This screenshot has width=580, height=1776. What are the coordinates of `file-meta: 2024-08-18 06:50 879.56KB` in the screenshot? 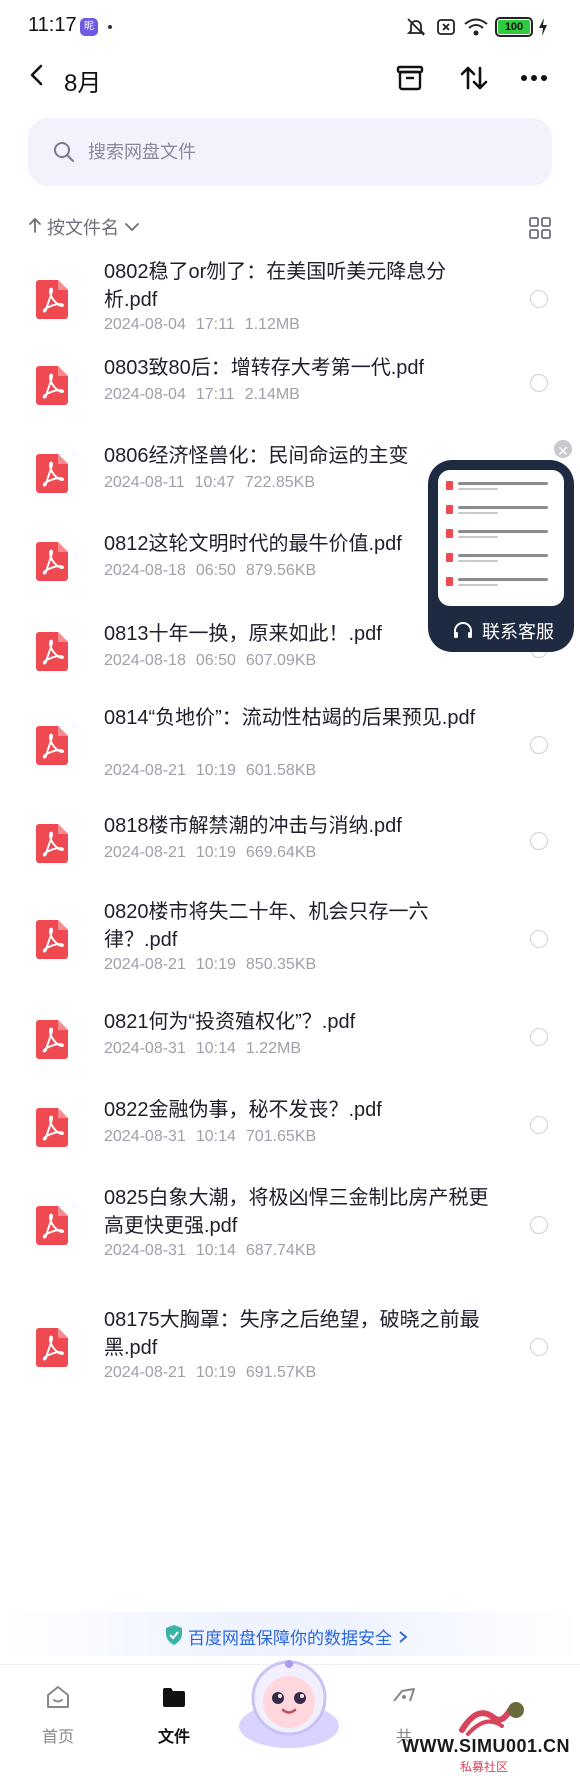 It's located at (215, 571).